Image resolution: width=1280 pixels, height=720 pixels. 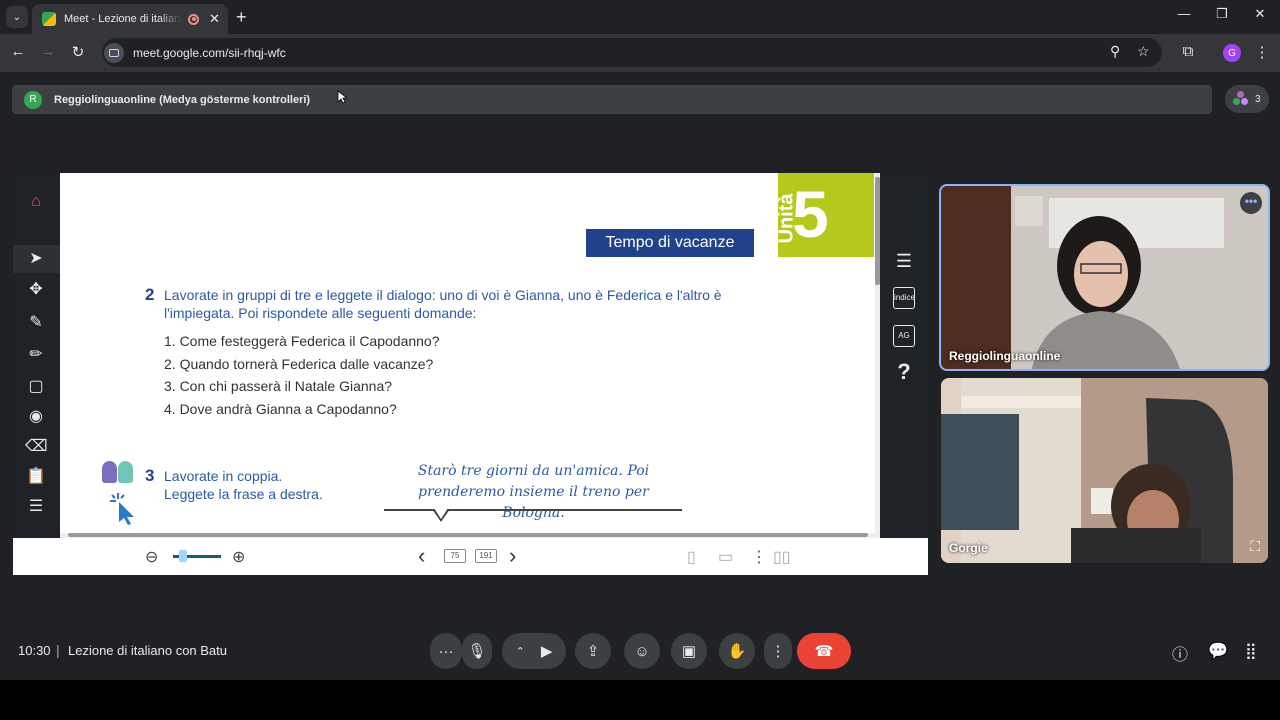 I want to click on minimize-icon: —, so click(x=1184, y=13).